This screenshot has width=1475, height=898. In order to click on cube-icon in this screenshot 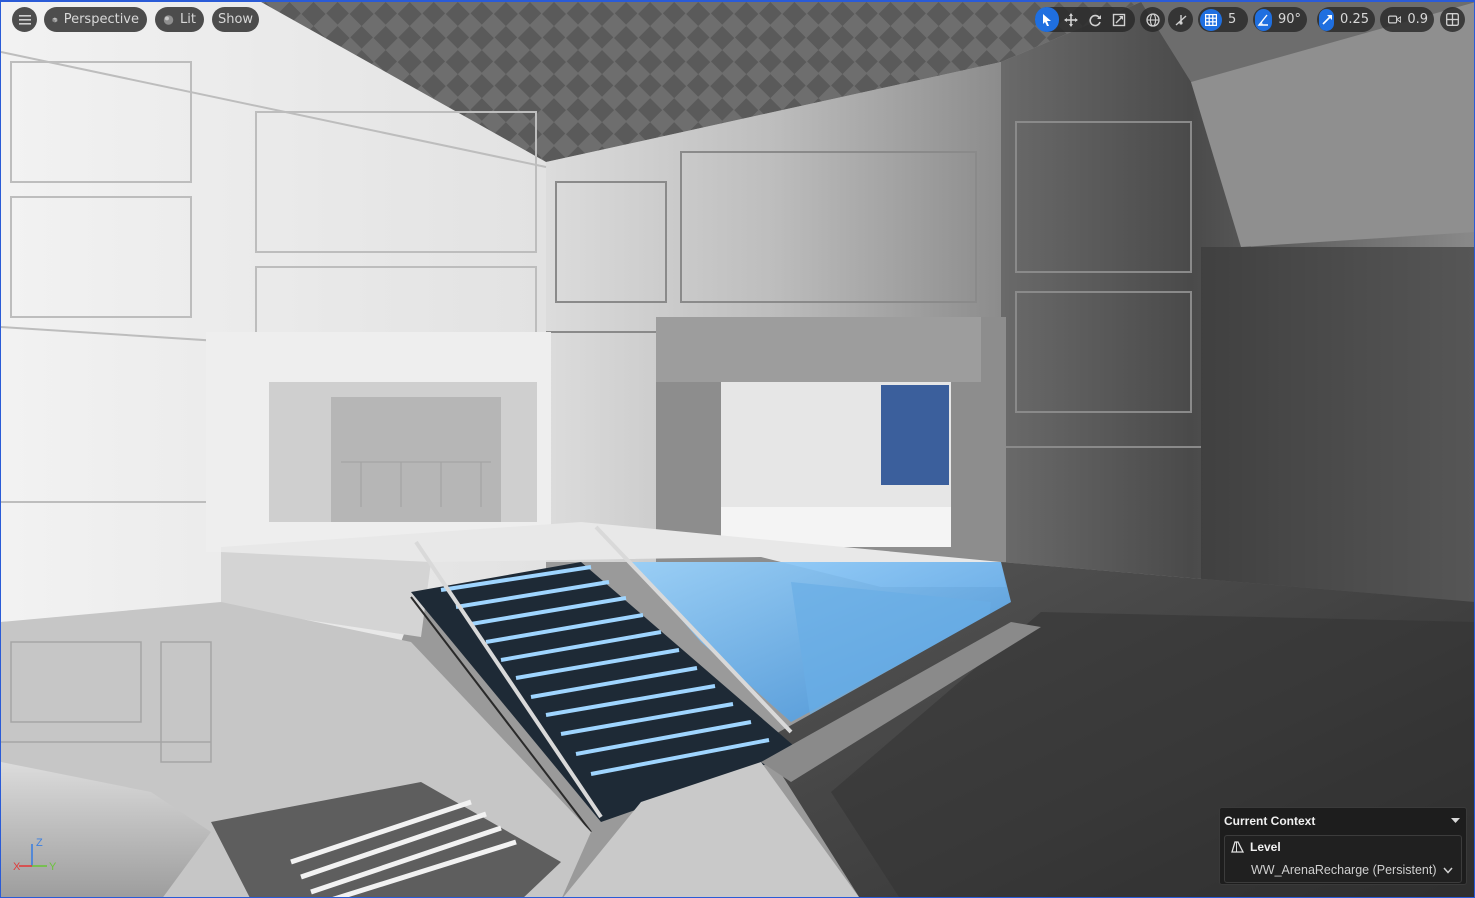, I will do `click(55, 19)`.